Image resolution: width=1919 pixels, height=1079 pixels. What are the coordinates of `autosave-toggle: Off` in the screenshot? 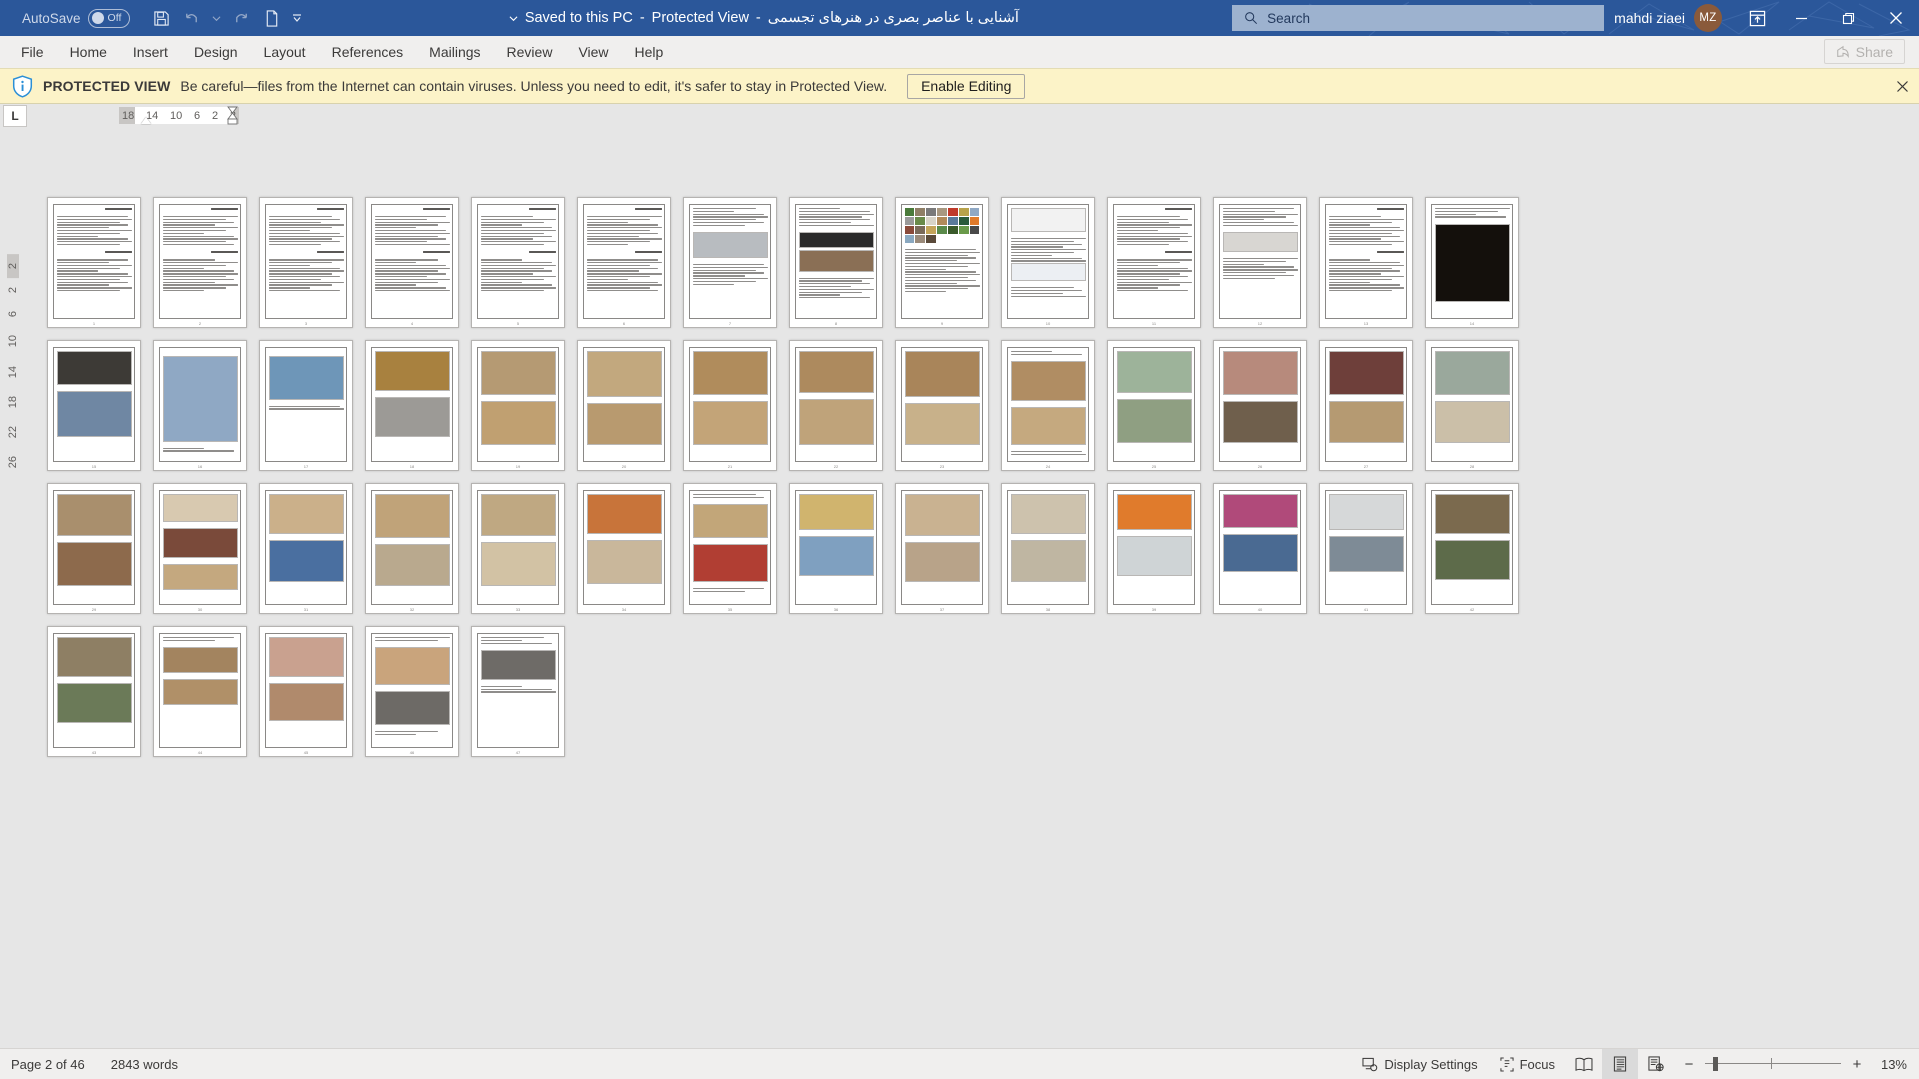 It's located at (108, 18).